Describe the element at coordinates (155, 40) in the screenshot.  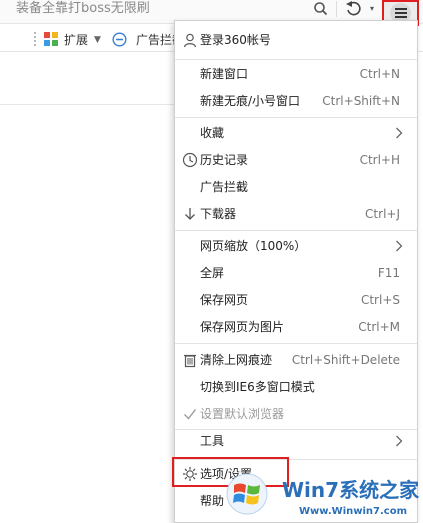
I see `adblock-label: 广告拦截` at that location.